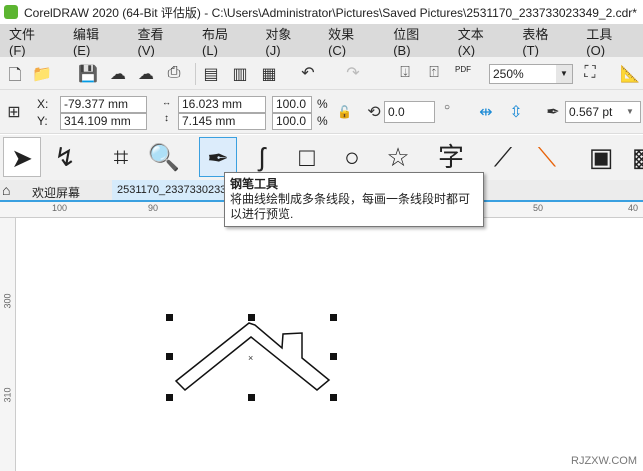 The height and width of the screenshot is (471, 643). What do you see at coordinates (250, 358) in the screenshot?
I see `center-mark-icon: ×` at bounding box center [250, 358].